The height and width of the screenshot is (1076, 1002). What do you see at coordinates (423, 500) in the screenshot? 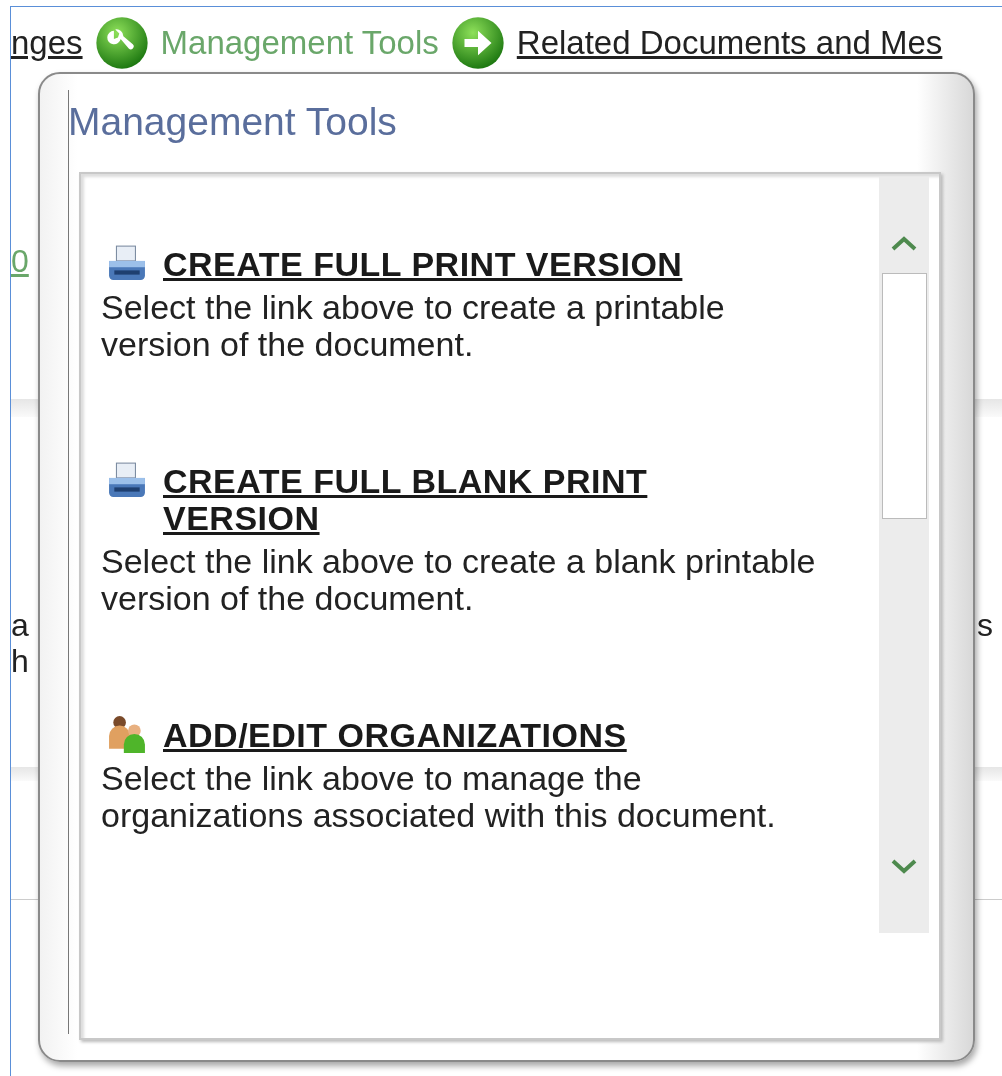
I see `tool-link: CREATE FULL BLANK PRINT VERSION` at bounding box center [423, 500].